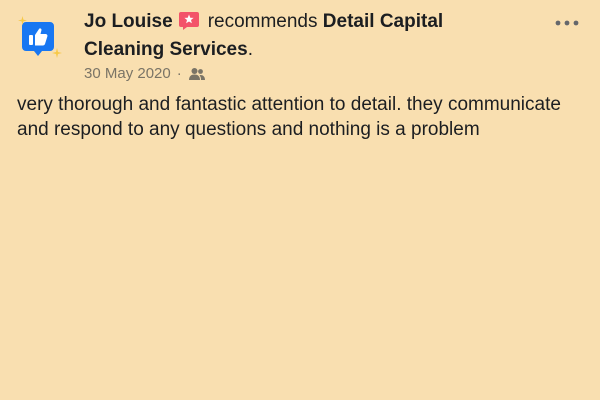  I want to click on author-name: Jo Louise, so click(128, 21).